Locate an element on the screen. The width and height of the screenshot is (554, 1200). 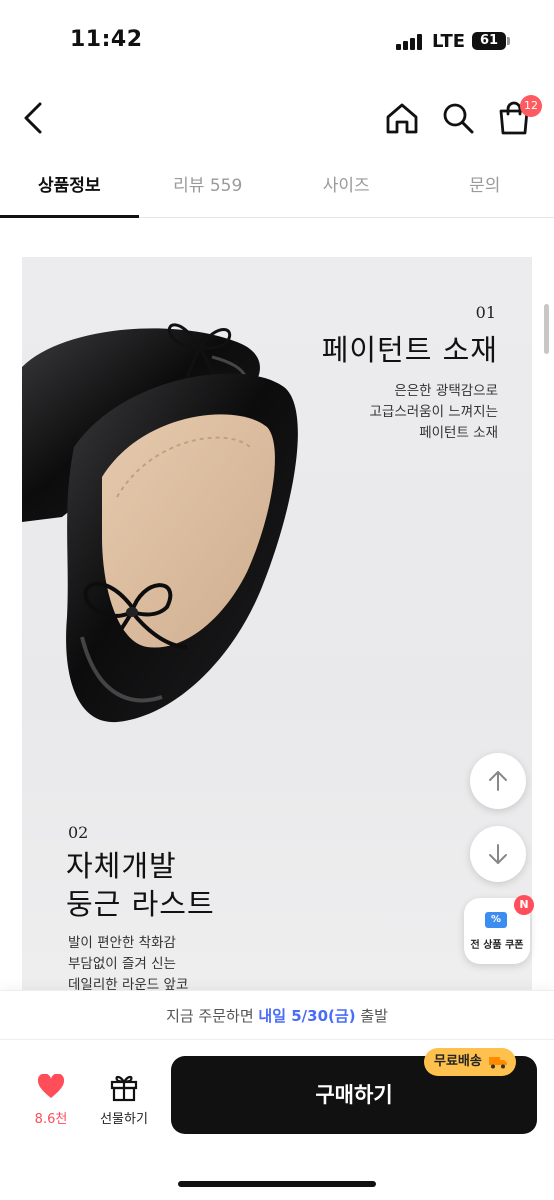
section-1-number: 01 is located at coordinates (485, 312).